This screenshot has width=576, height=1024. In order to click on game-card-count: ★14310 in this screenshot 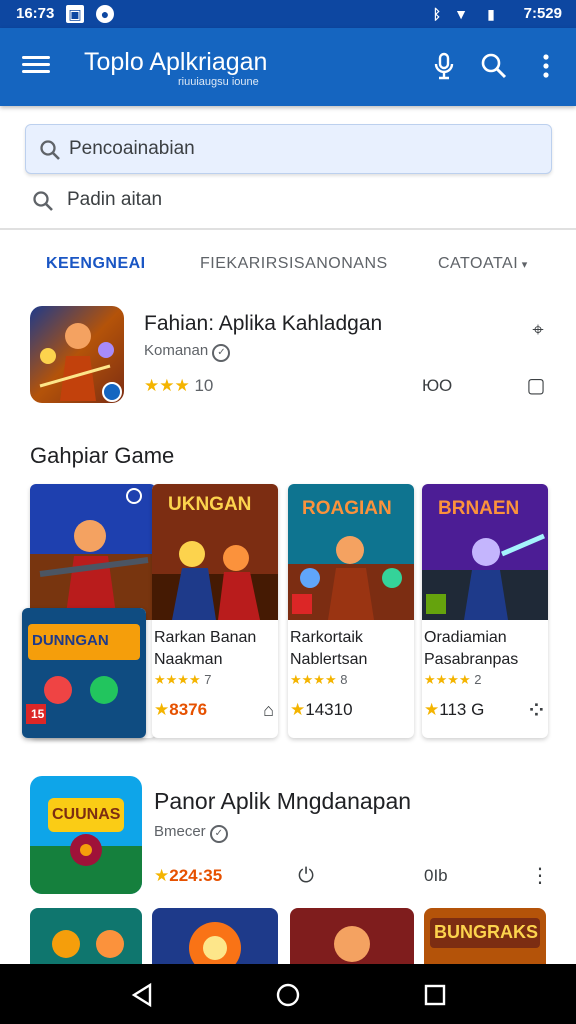, I will do `click(321, 710)`.